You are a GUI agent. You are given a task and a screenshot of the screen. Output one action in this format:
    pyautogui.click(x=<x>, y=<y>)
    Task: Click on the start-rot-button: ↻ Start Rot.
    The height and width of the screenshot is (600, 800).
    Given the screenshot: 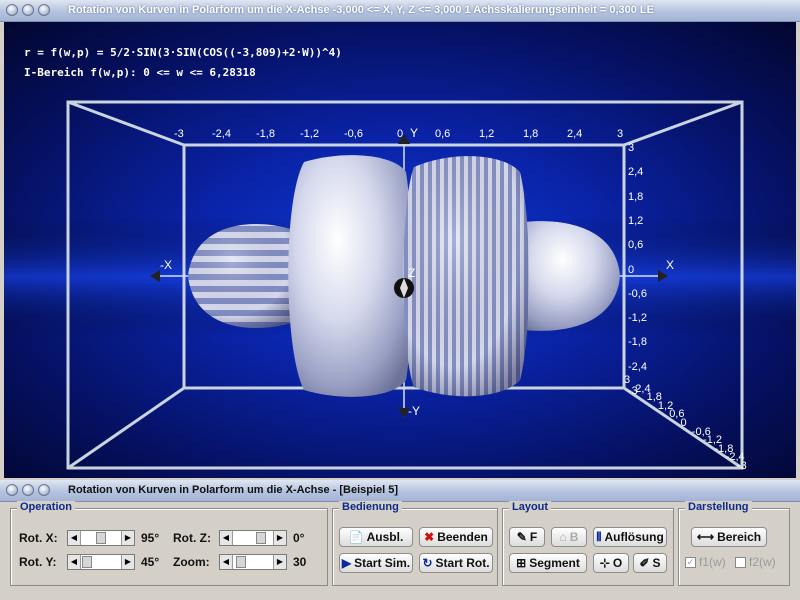 What is the action you would take?
    pyautogui.click(x=456, y=563)
    